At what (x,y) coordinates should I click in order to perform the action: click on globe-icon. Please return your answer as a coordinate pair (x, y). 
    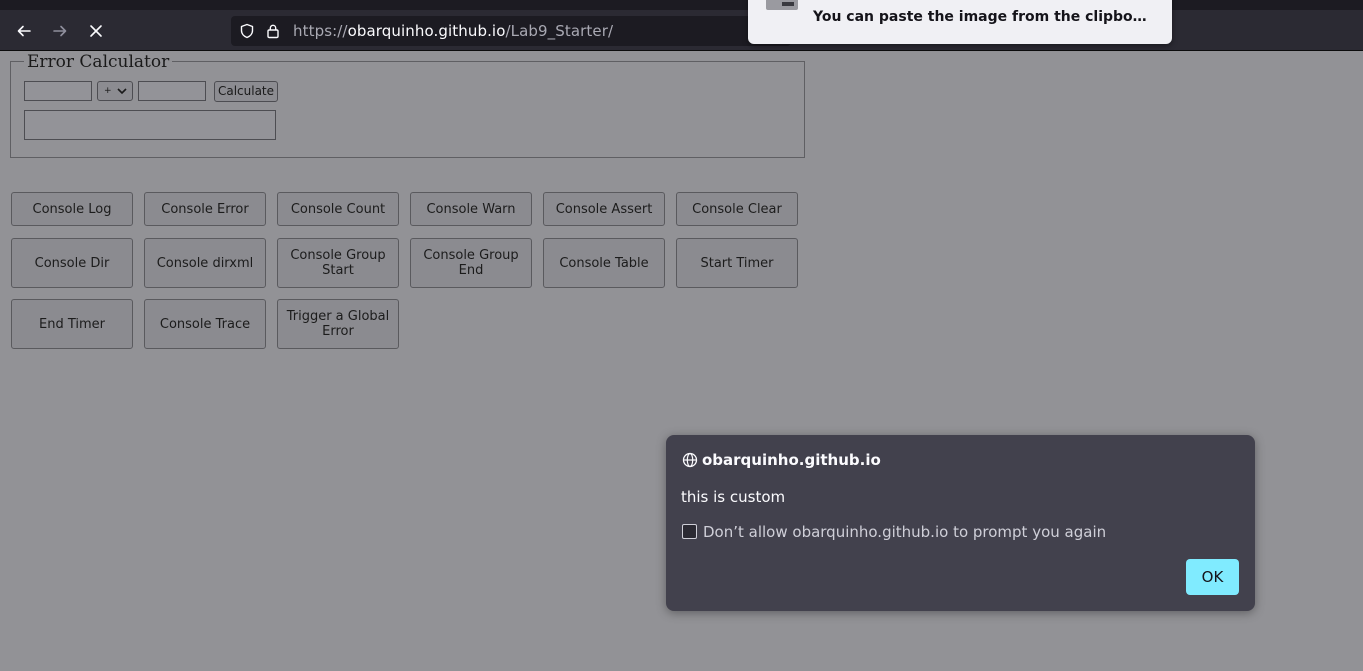
    Looking at the image, I should click on (690, 460).